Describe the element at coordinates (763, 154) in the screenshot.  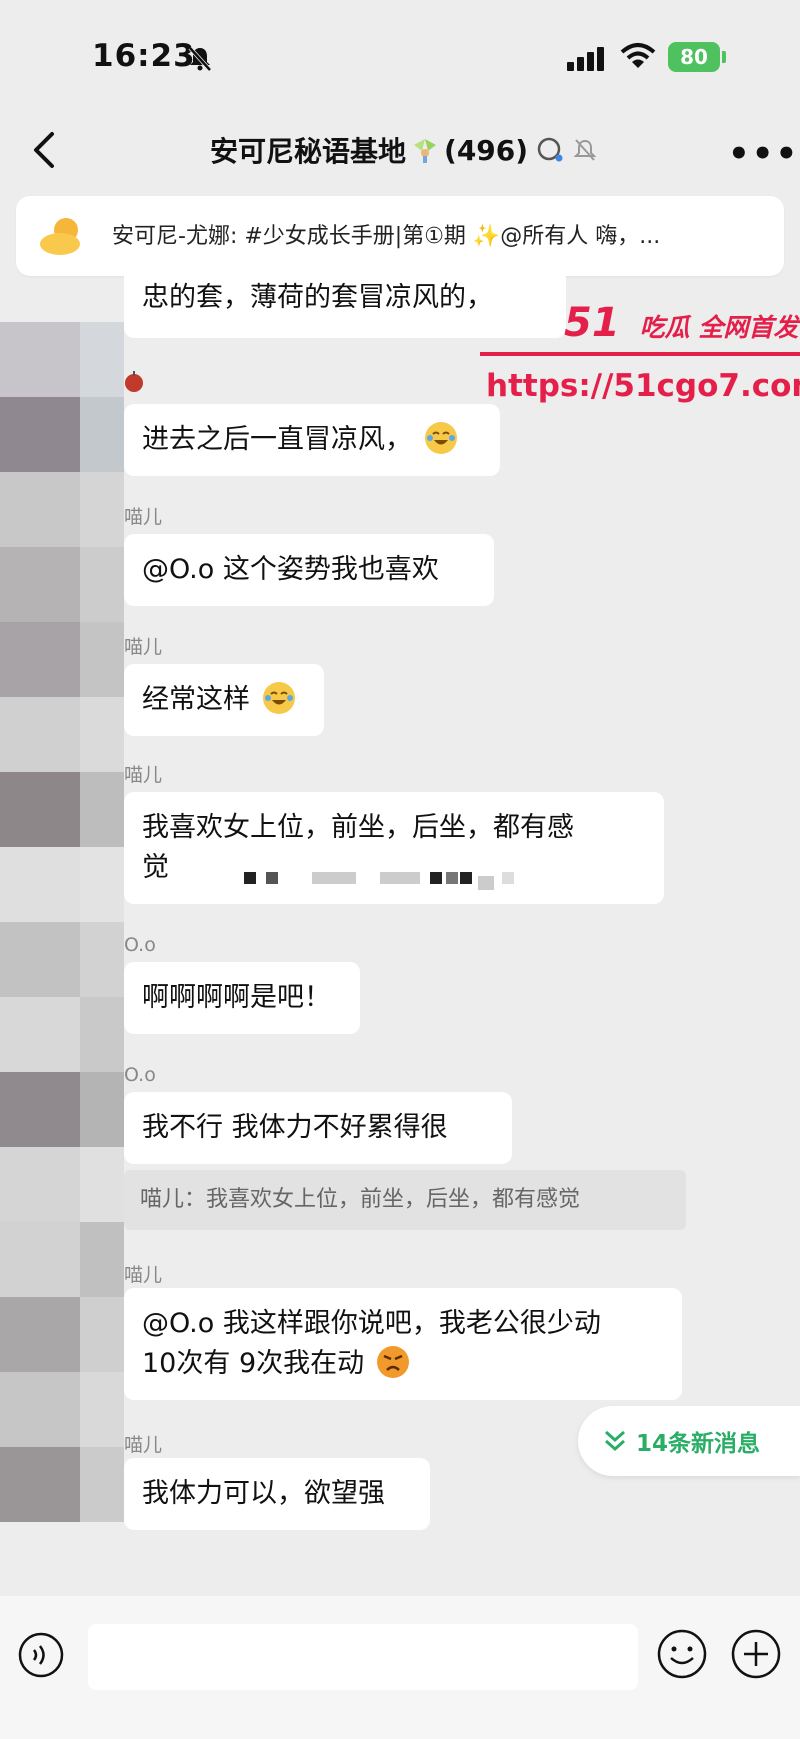
I see `more-options-button: •••` at that location.